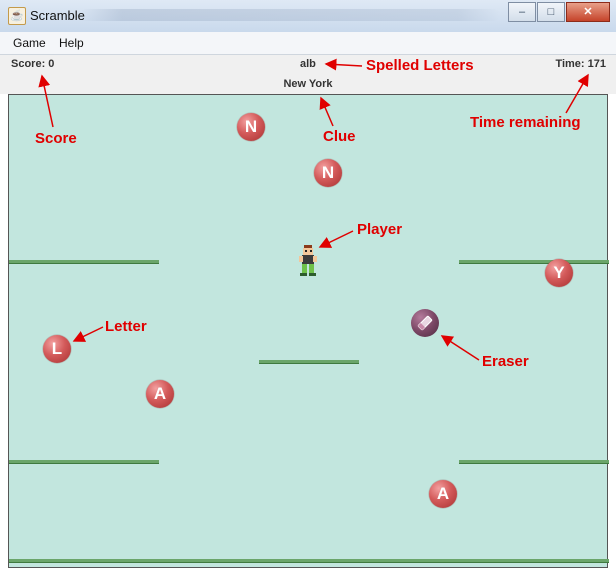 This screenshot has height=571, width=616. I want to click on spelled-letters: alb, so click(308, 64).